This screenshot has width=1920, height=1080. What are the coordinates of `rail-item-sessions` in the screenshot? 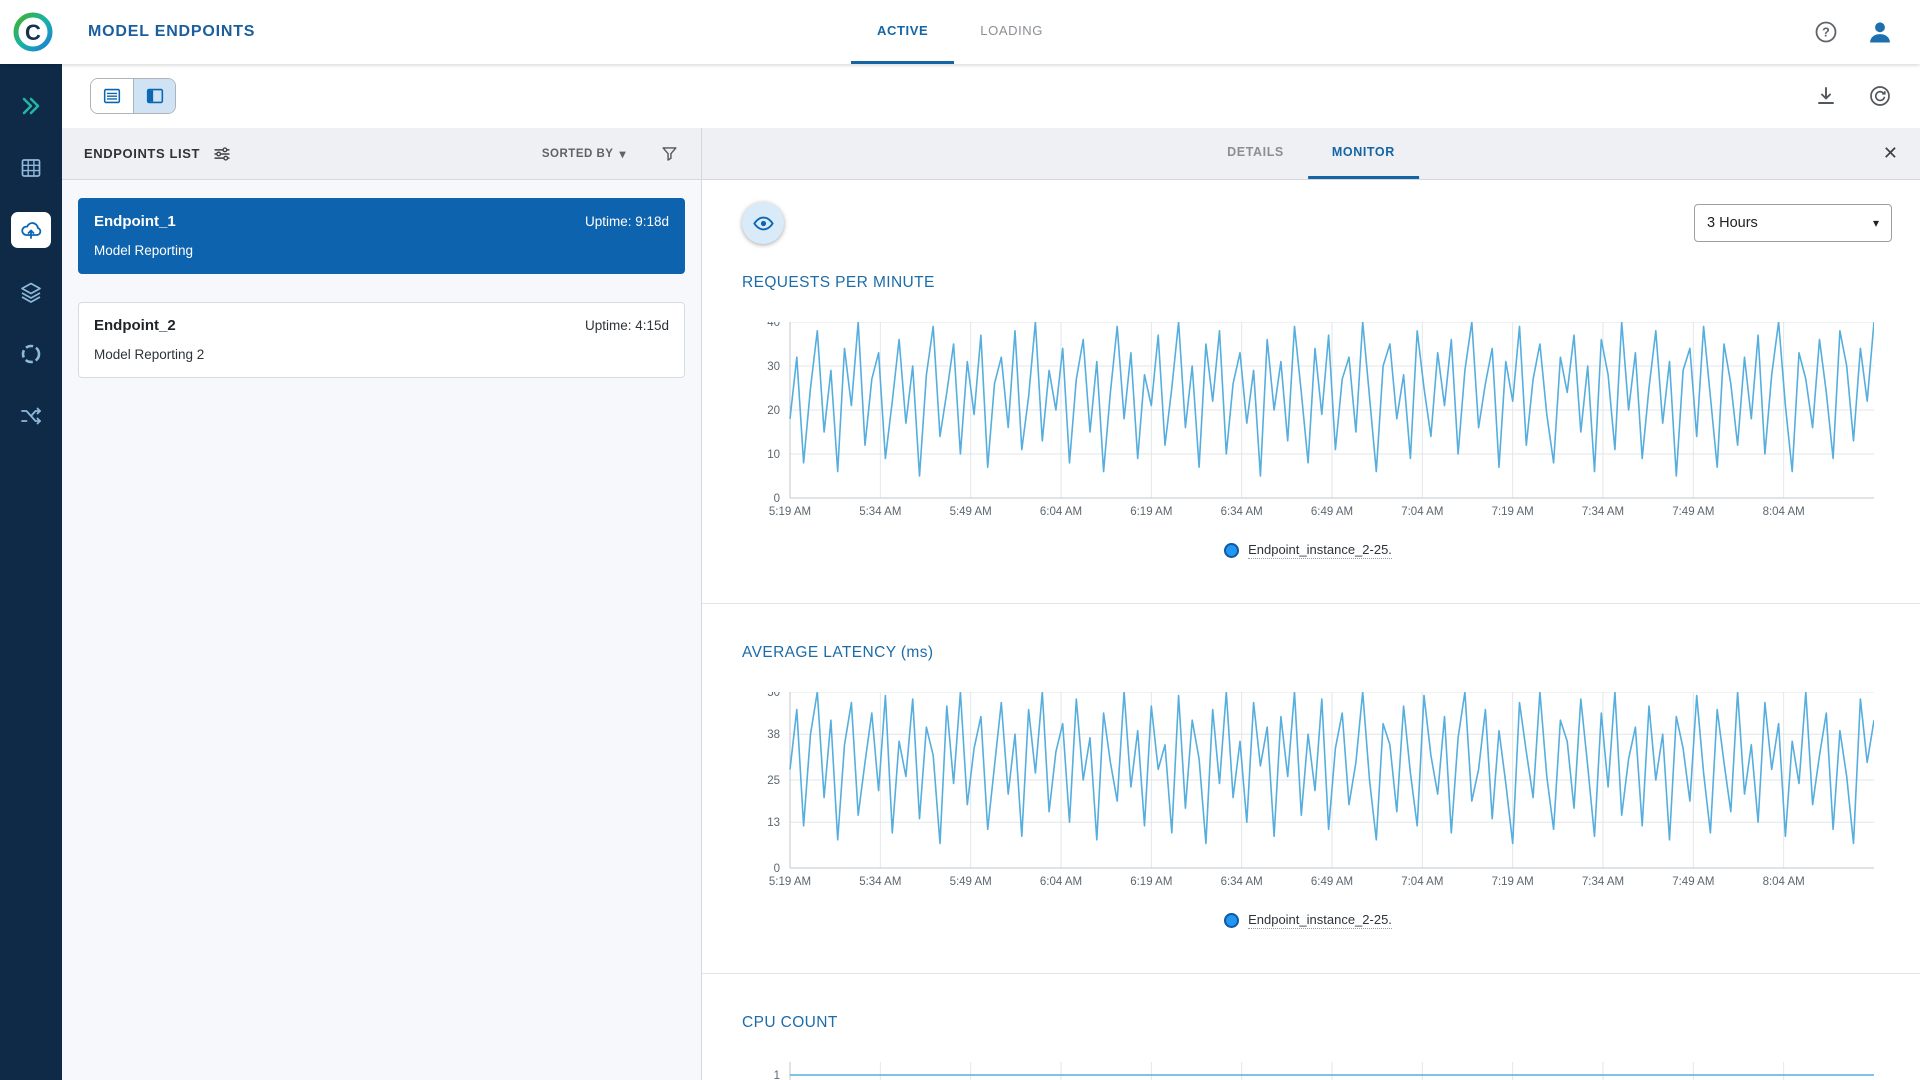 It's located at (31, 106).